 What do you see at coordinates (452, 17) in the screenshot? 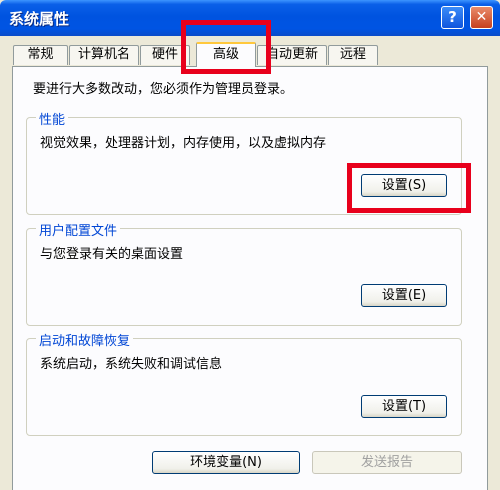
I see `help-button: ?` at bounding box center [452, 17].